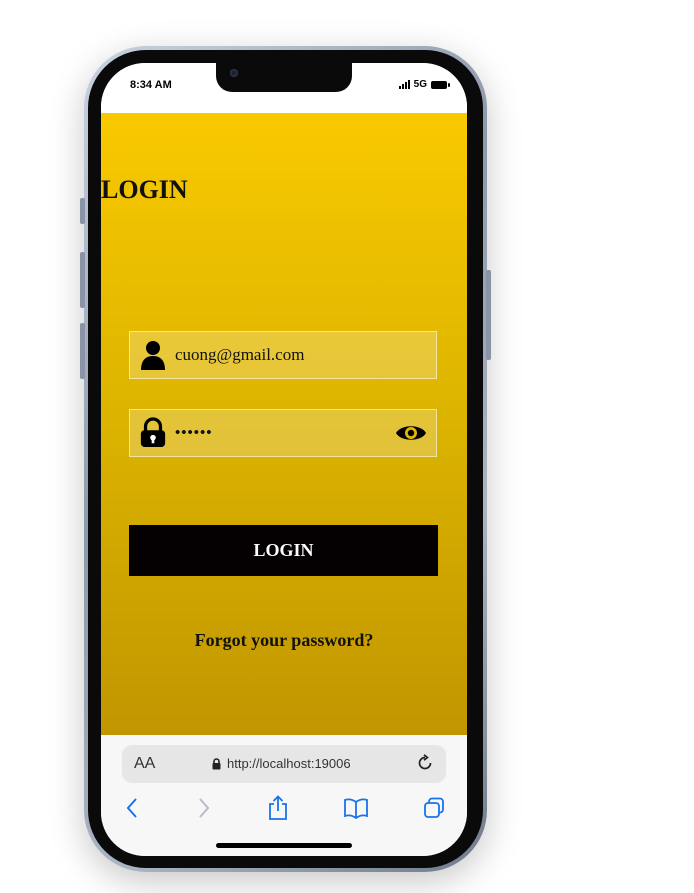 The image size is (694, 893). Describe the element at coordinates (356, 808) in the screenshot. I see `bookmarks-icon` at that location.